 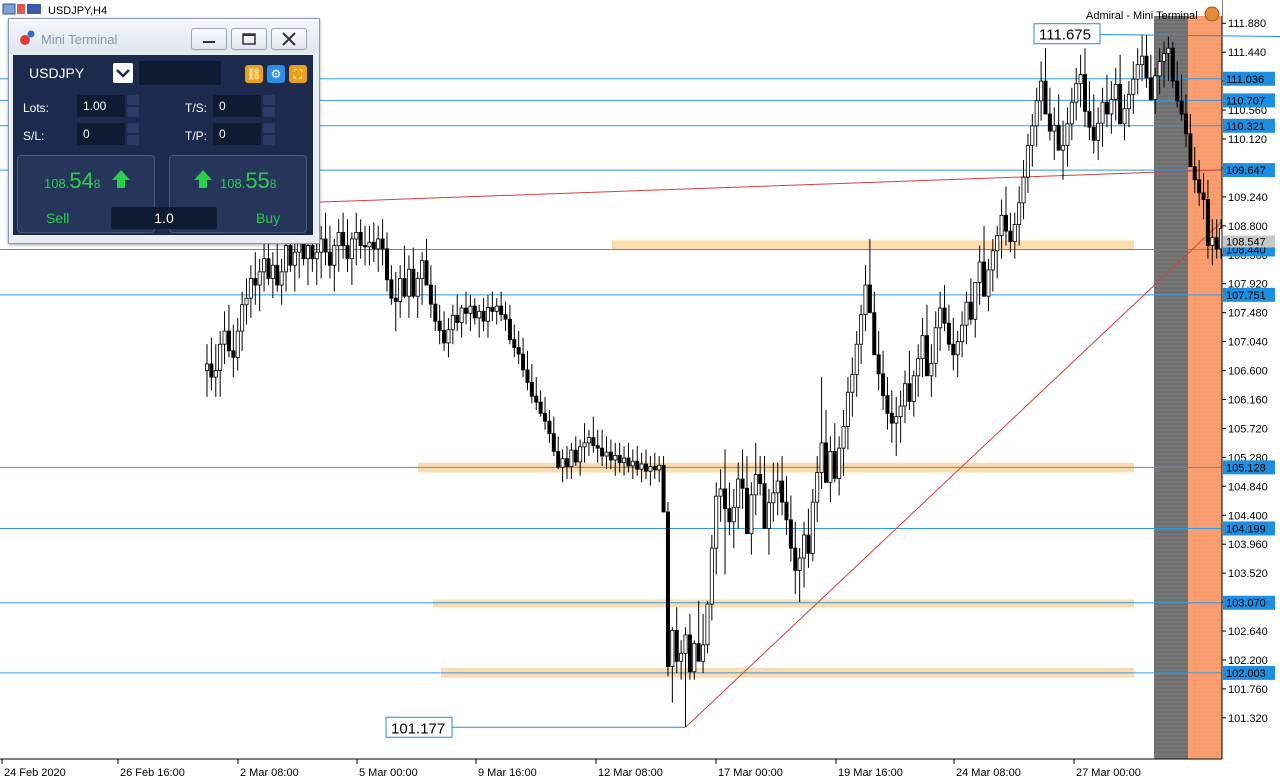 I want to click on close-button, so click(x=289, y=39).